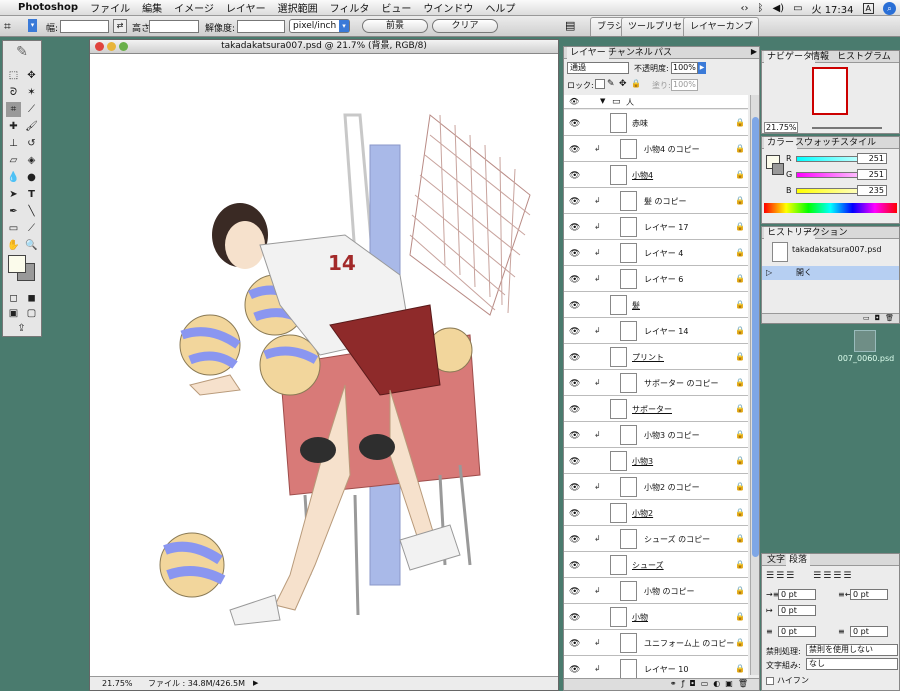  Describe the element at coordinates (721, 26) in the screenshot. I see `well-tab-layer-comps: レイヤーカンプ` at that location.